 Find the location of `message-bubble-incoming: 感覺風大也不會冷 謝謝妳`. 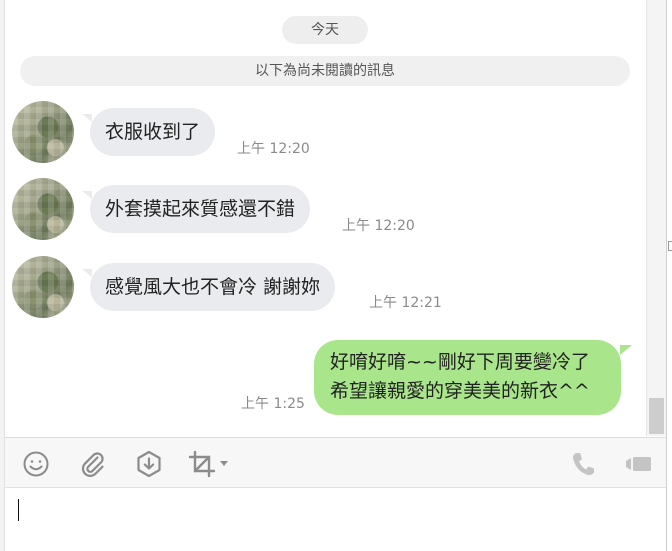

message-bubble-incoming: 感覺風大也不會冷 謝謝妳 is located at coordinates (208, 287).